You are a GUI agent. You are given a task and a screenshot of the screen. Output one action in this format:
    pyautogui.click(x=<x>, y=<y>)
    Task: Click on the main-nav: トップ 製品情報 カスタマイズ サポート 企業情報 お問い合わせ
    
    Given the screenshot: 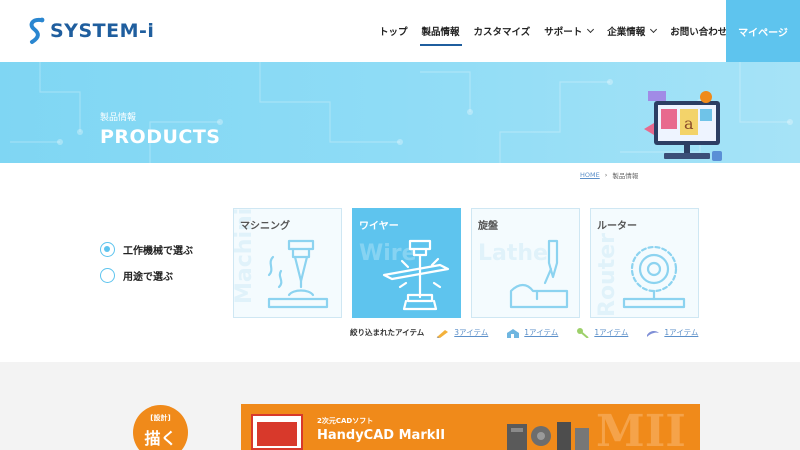 What is the action you would take?
    pyautogui.click(x=558, y=31)
    